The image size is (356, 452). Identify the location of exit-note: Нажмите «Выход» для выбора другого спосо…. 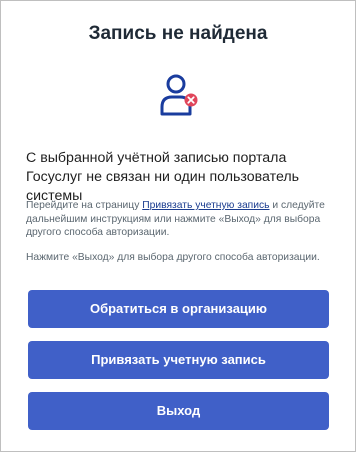
(173, 257).